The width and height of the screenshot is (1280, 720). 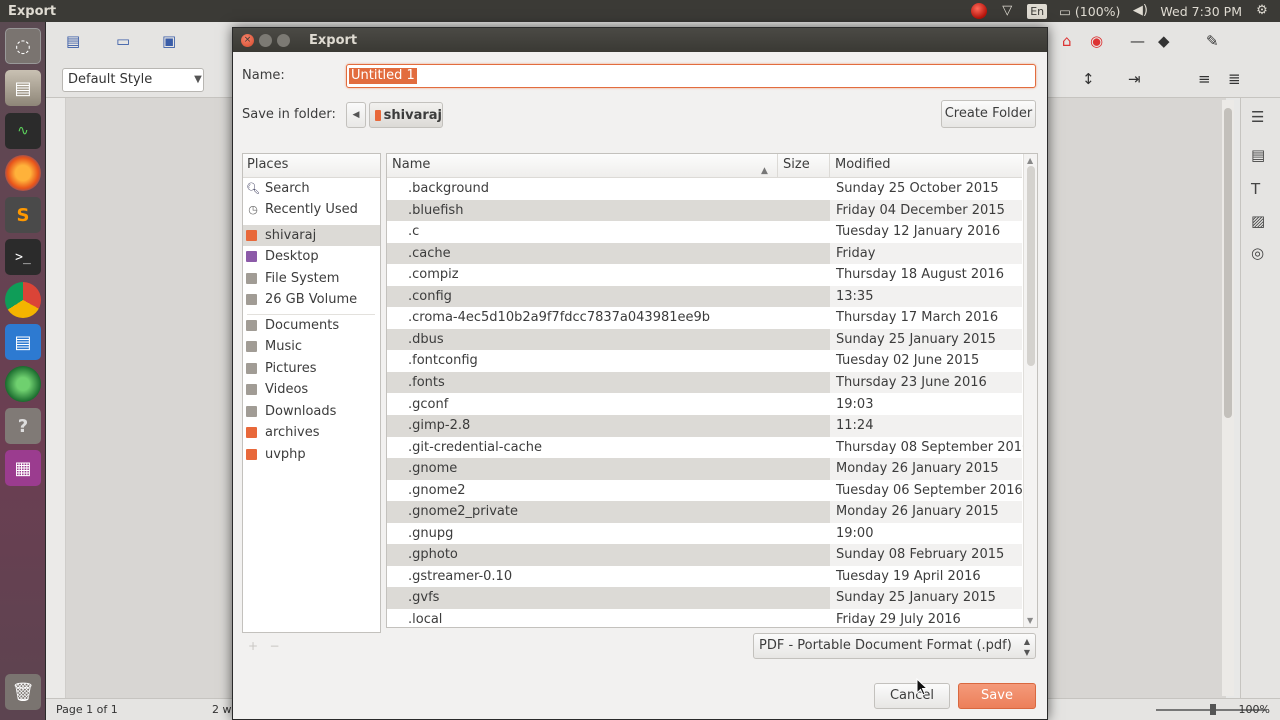 I want to click on keyboard-indicator: En, so click(x=1037, y=11).